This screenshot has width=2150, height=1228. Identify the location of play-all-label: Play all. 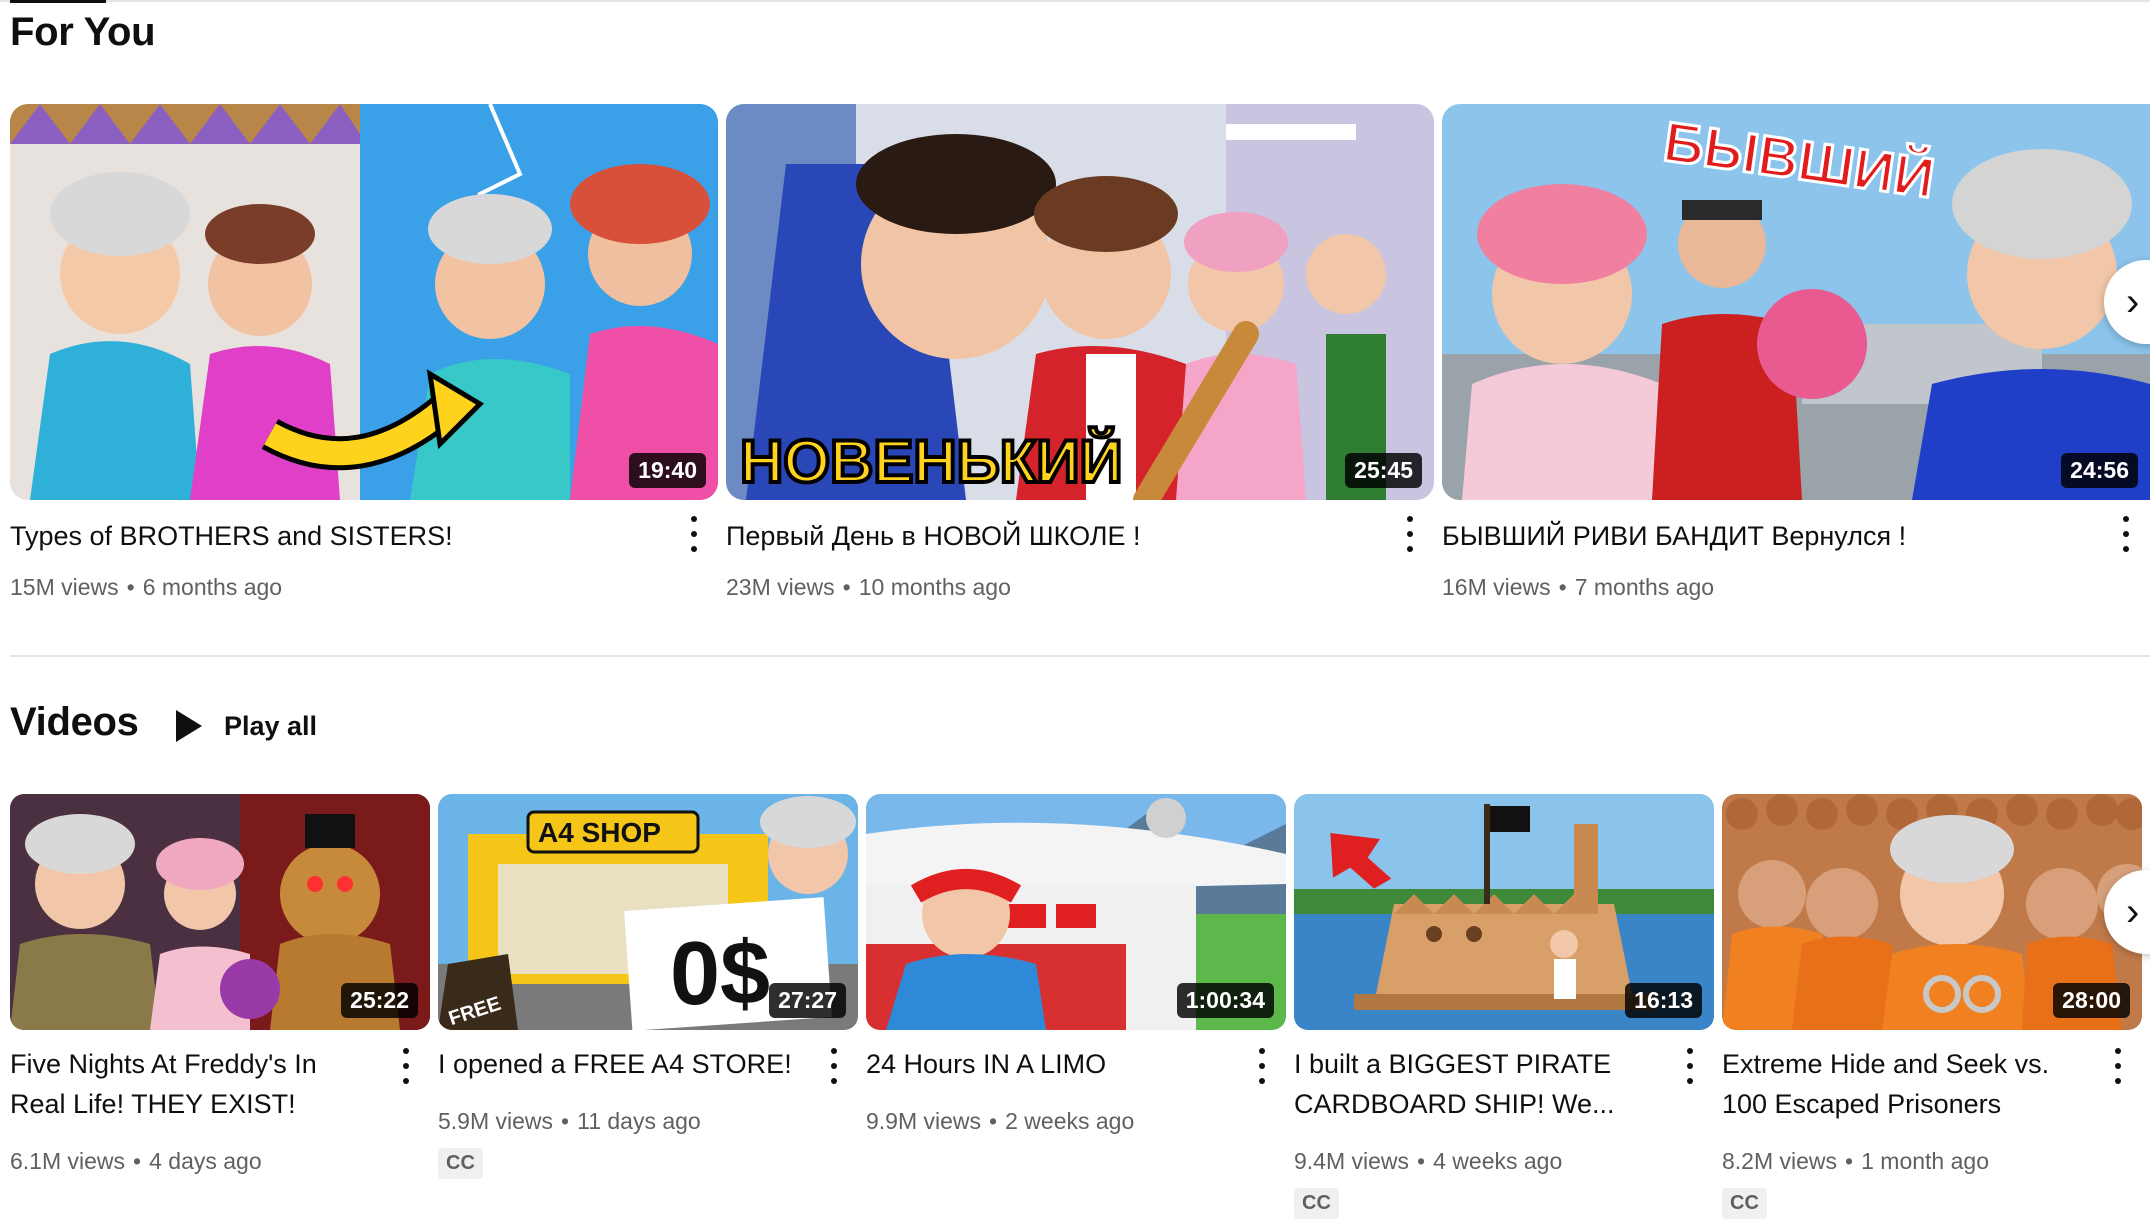
(271, 725).